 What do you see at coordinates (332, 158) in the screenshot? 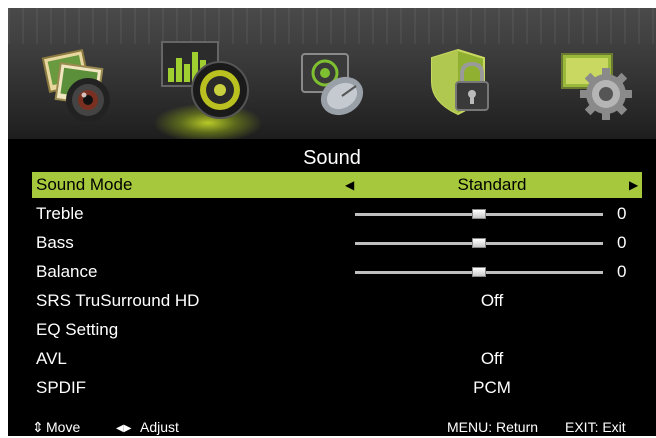
I see `menu-title: Sound` at bounding box center [332, 158].